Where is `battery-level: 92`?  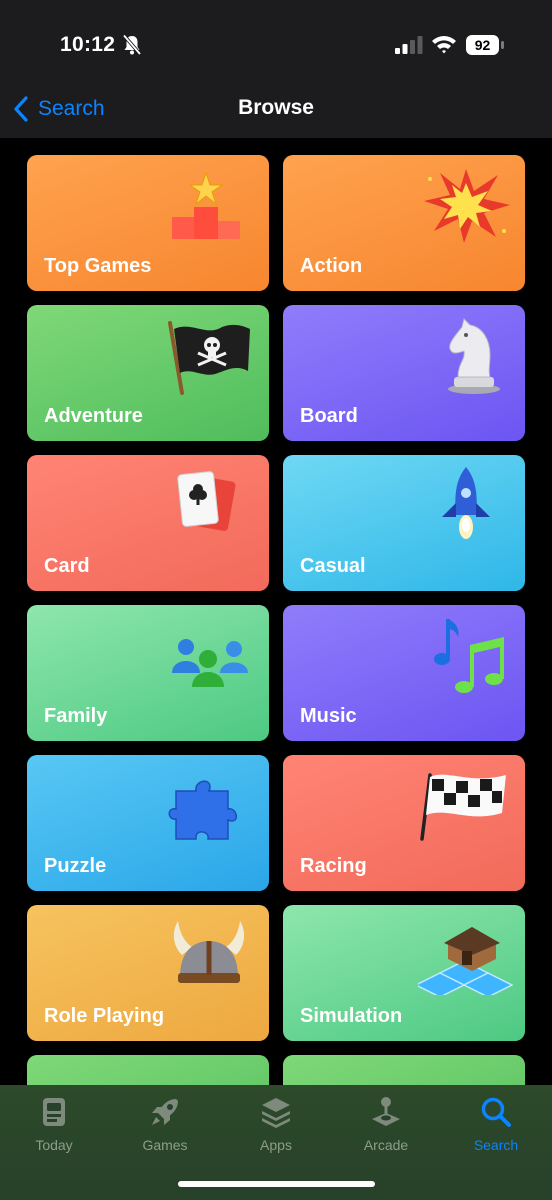 battery-level: 92 is located at coordinates (482, 45).